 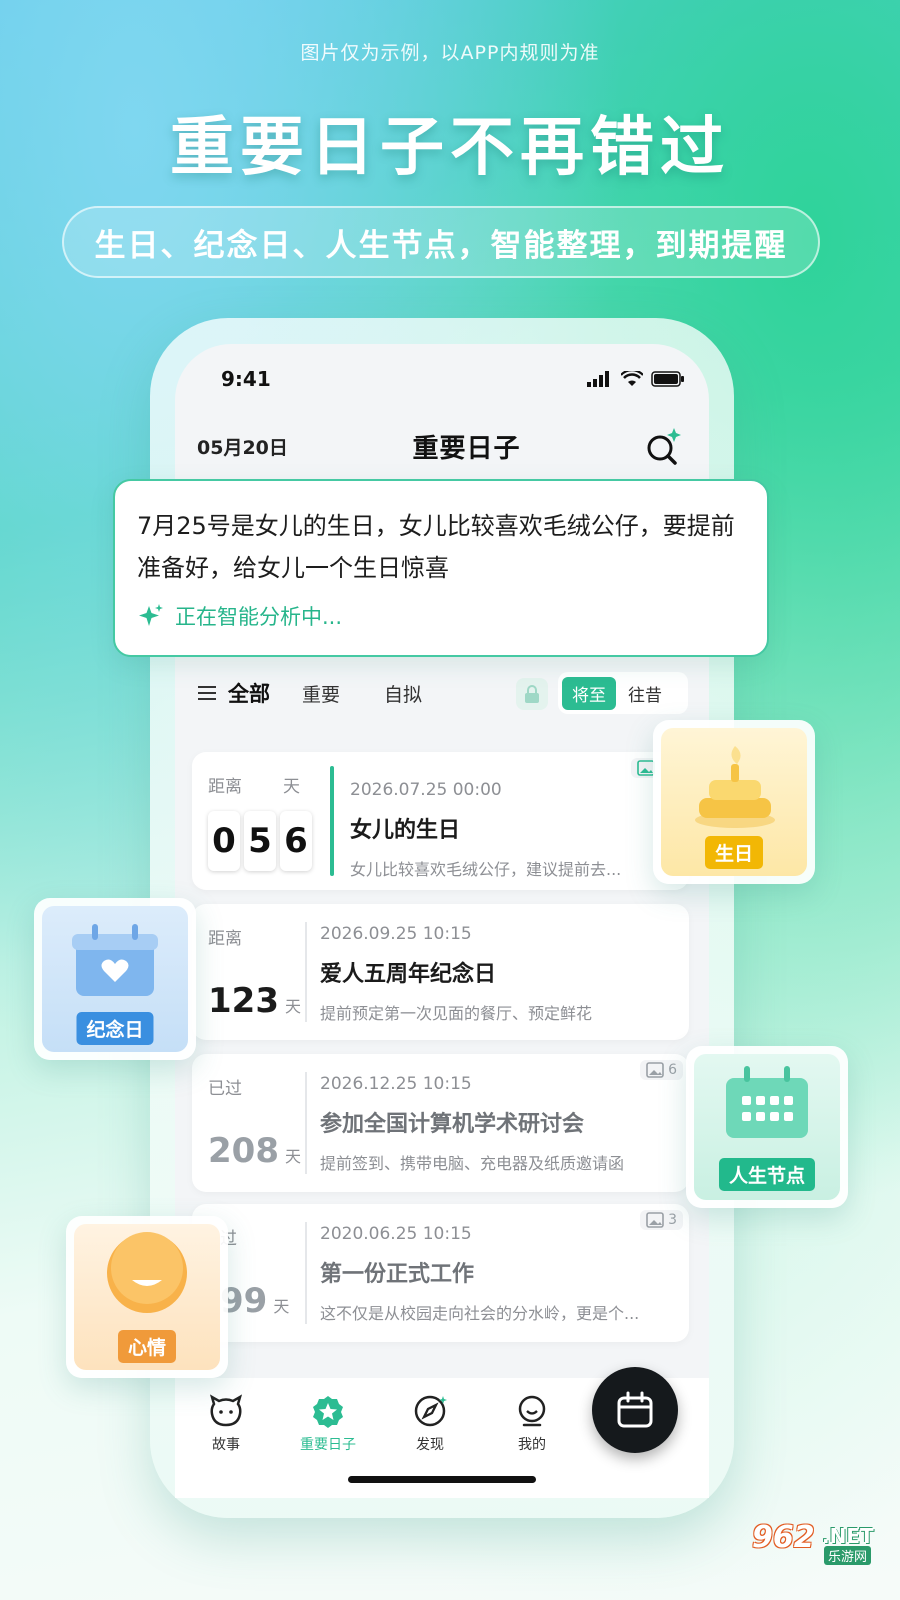 I want to click on home-indicator, so click(x=442, y=1479).